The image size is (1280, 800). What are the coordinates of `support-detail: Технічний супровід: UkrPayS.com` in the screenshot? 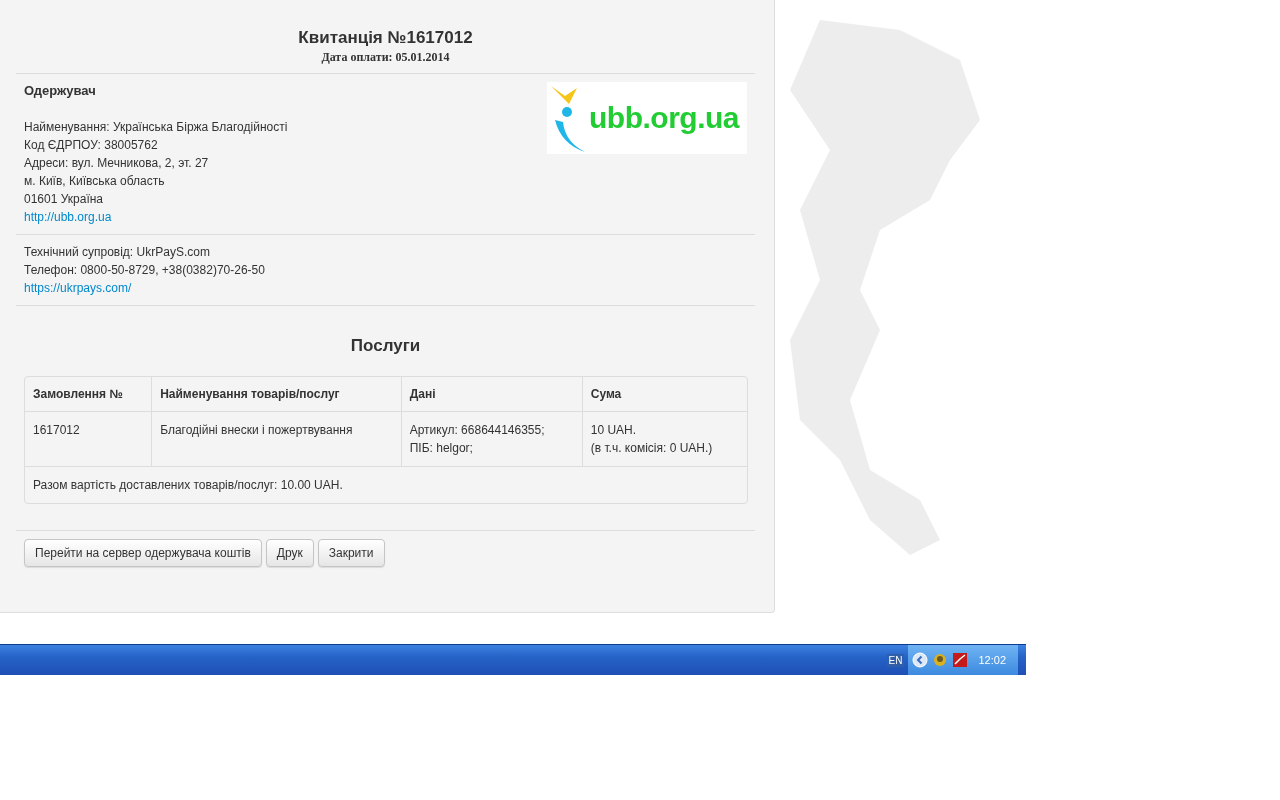 It's located at (117, 252).